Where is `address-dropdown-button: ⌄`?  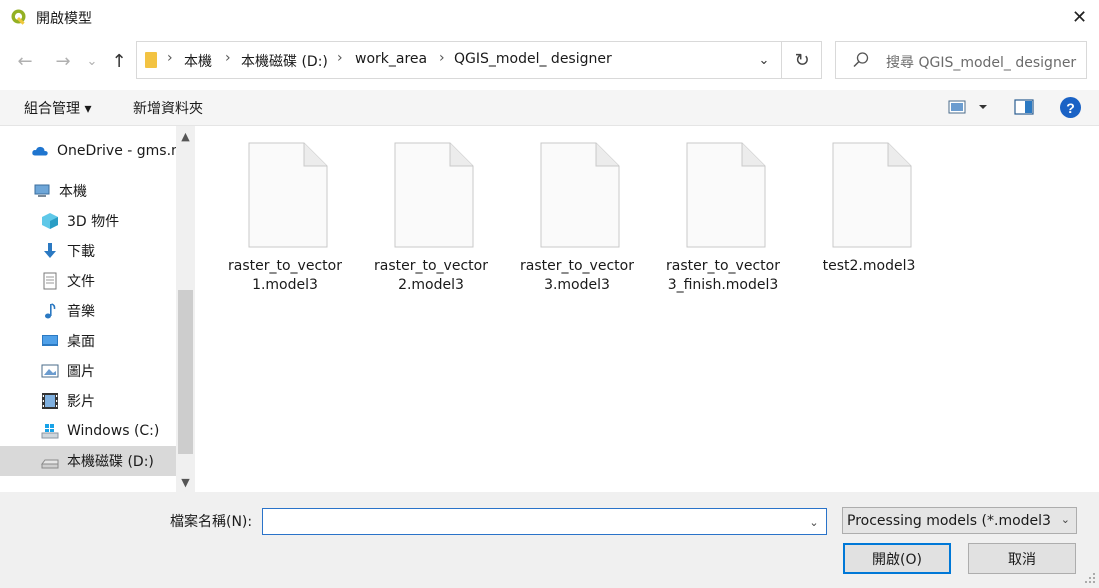 address-dropdown-button: ⌄ is located at coordinates (764, 60).